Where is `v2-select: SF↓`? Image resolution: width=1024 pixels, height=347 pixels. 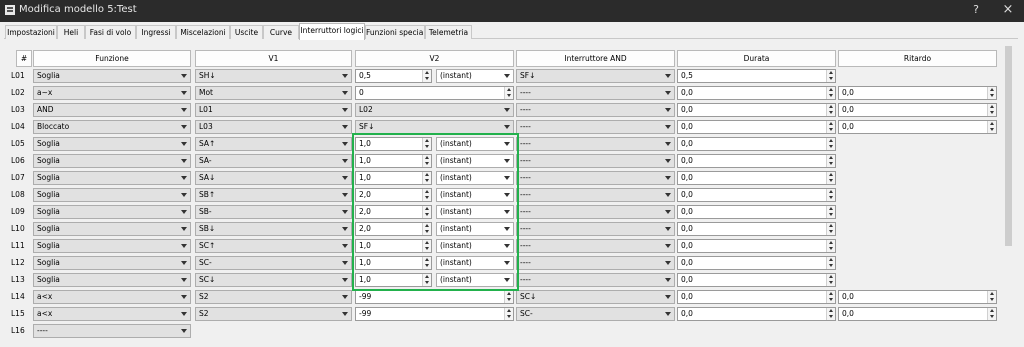
v2-select: SF↓ is located at coordinates (434, 127).